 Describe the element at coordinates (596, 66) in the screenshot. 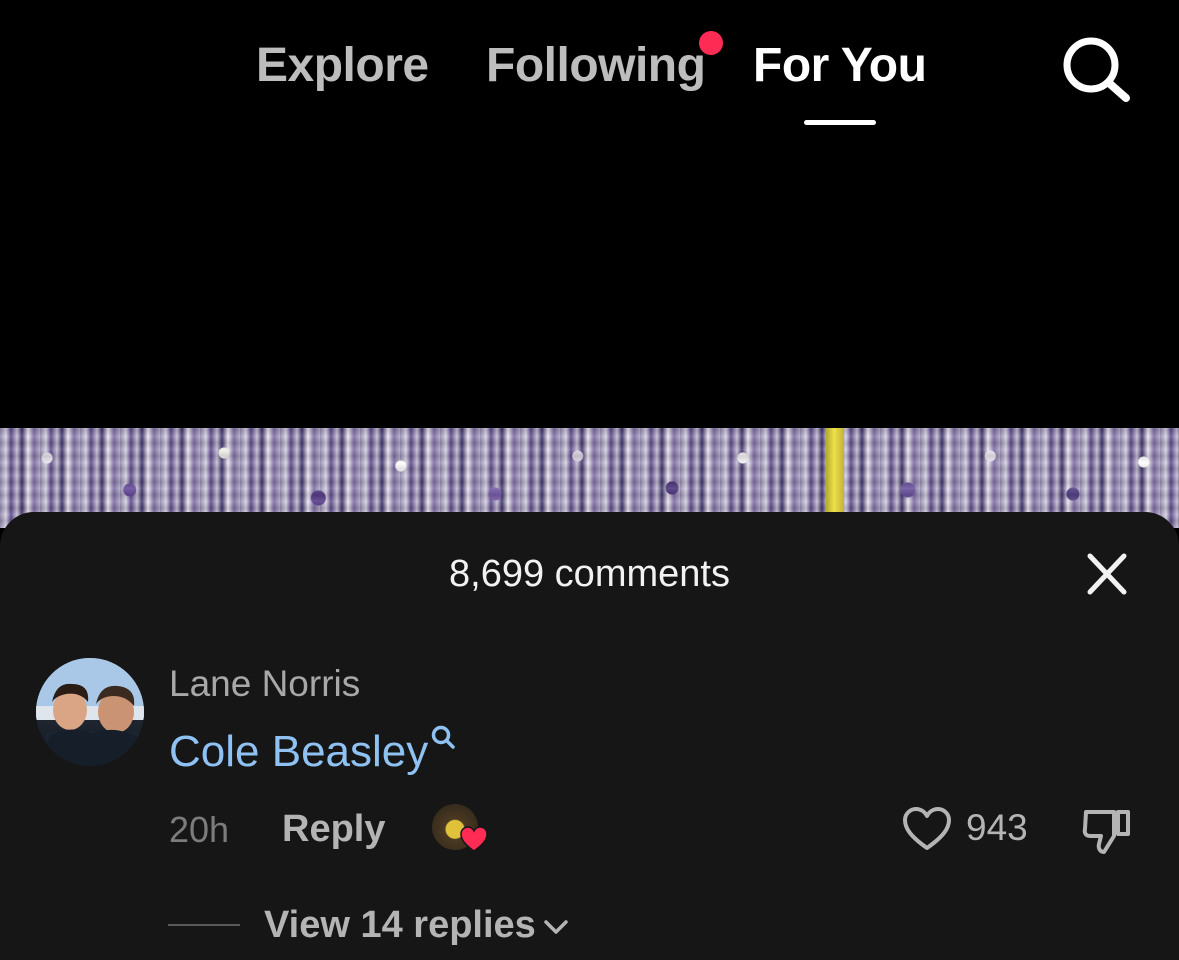

I see `tab-following: Following` at that location.